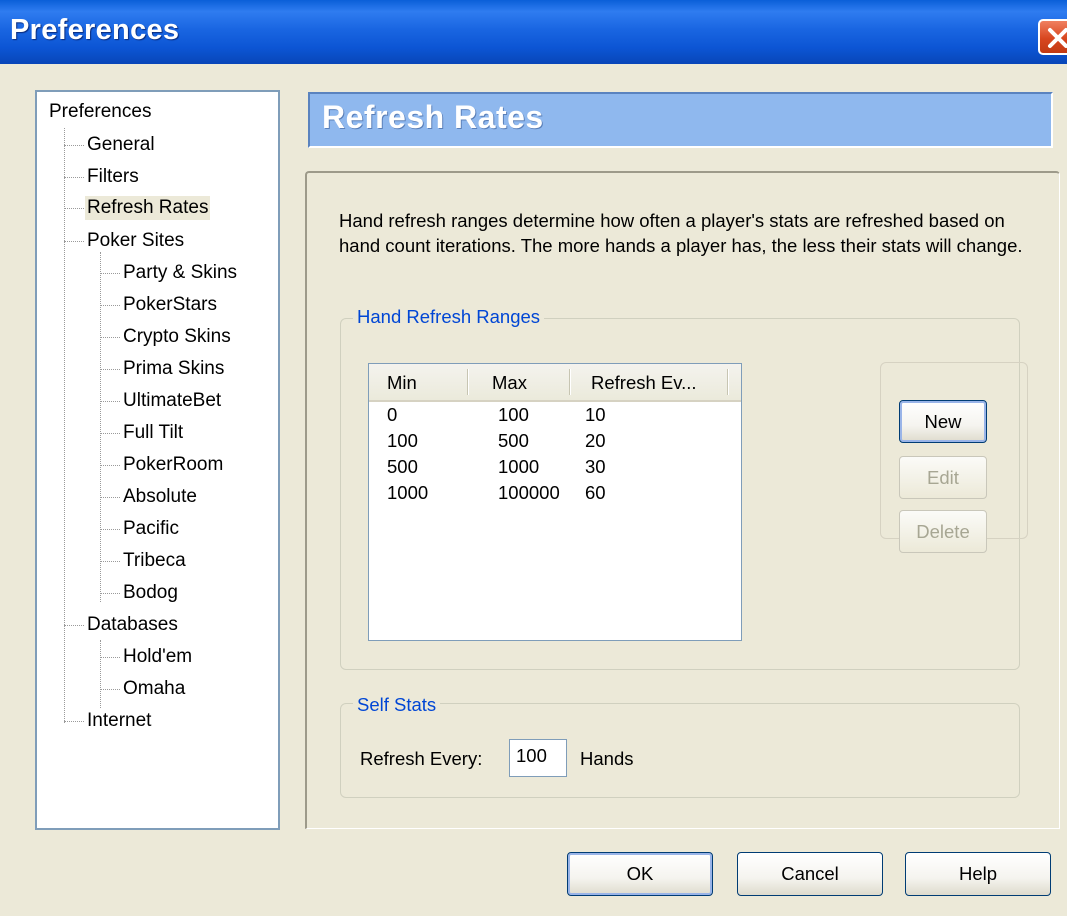 This screenshot has height=916, width=1067. Describe the element at coordinates (135, 241) in the screenshot. I see `tree-item-poker-sites: Poker Sites` at that location.